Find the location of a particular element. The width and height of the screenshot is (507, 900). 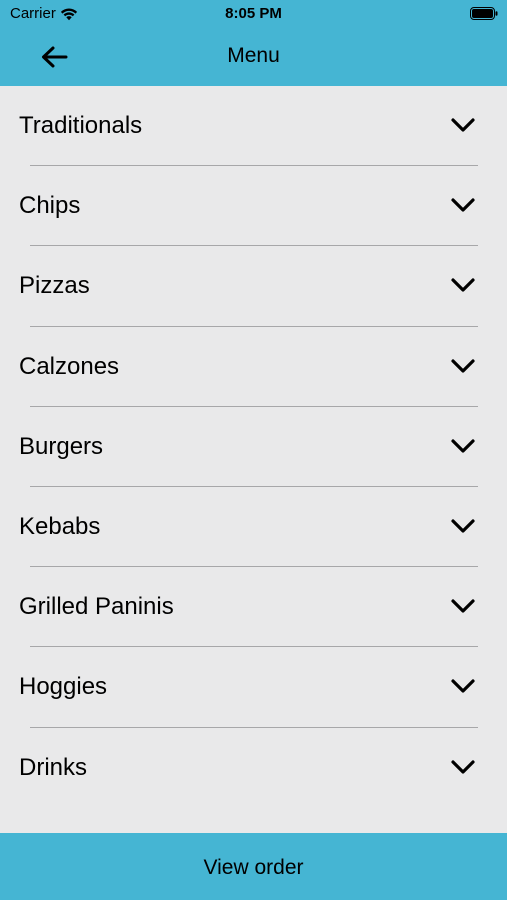

status-time: 8:05 PM is located at coordinates (253, 13).